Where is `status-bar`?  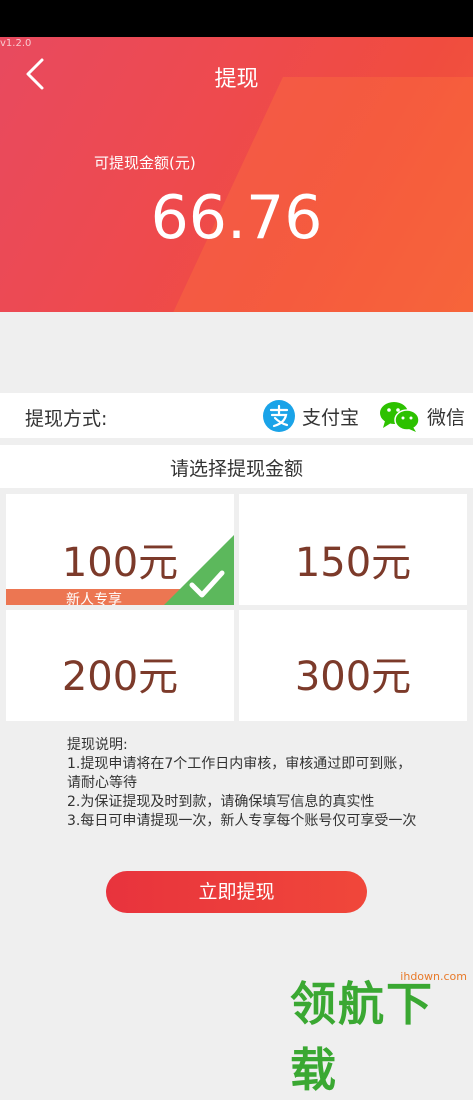
status-bar is located at coordinates (236, 18).